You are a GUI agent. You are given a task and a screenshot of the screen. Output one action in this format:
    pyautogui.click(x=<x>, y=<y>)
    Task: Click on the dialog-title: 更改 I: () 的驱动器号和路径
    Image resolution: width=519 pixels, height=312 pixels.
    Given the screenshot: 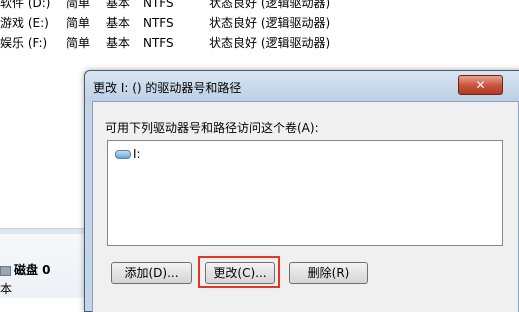 What is the action you would take?
    pyautogui.click(x=167, y=88)
    